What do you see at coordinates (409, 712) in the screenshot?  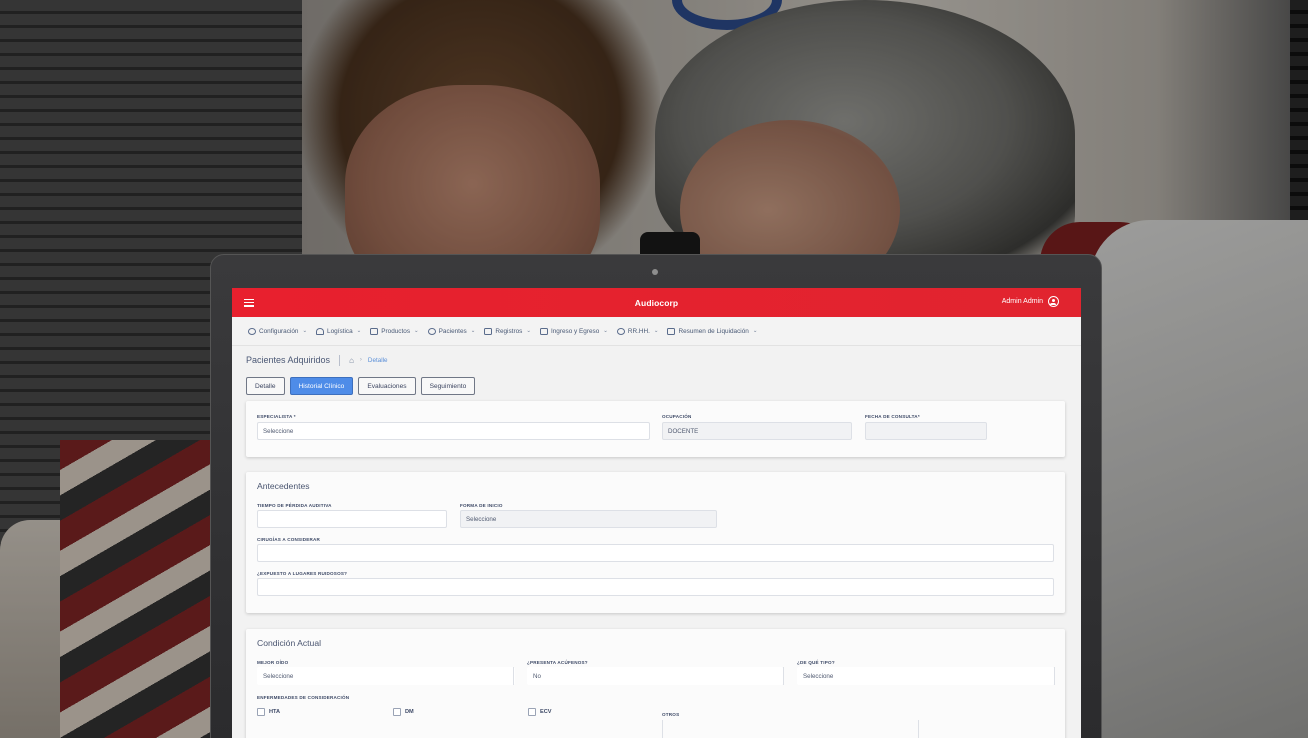 I see `checkbox-label: DM` at bounding box center [409, 712].